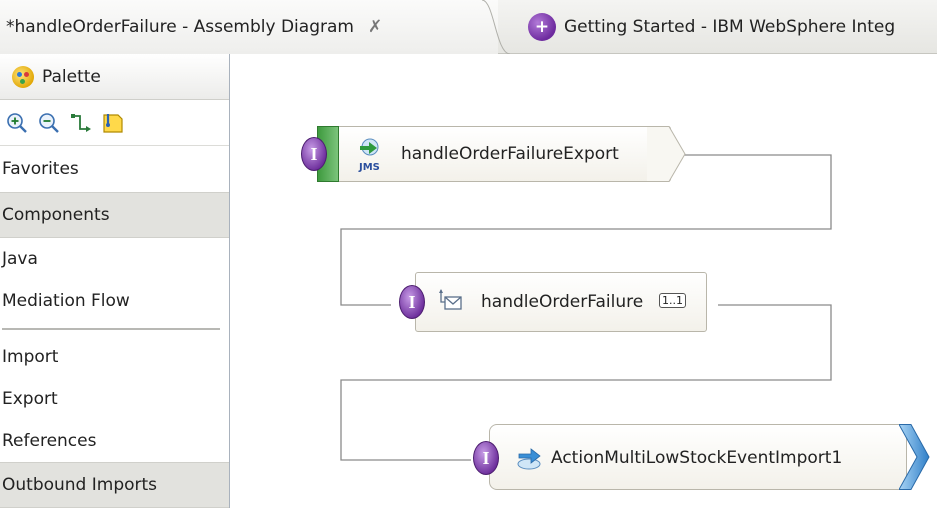 This screenshot has height=508, width=937. Describe the element at coordinates (114, 357) in the screenshot. I see `palette-item-import: Import` at that location.